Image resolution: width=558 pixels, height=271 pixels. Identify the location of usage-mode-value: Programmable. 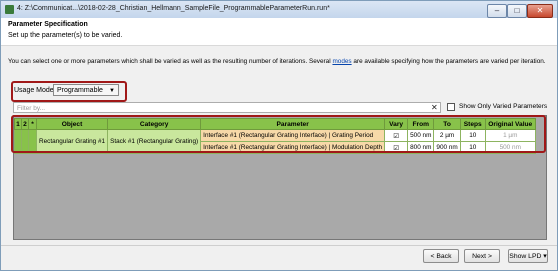
(80, 90).